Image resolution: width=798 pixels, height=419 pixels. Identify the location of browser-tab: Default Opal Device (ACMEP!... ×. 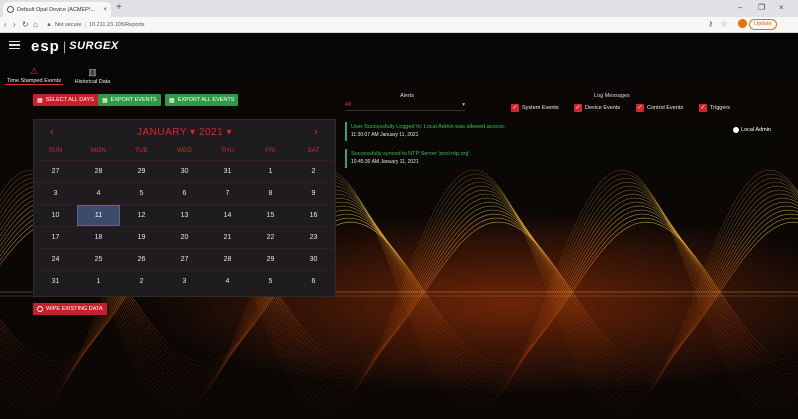
(57, 9).